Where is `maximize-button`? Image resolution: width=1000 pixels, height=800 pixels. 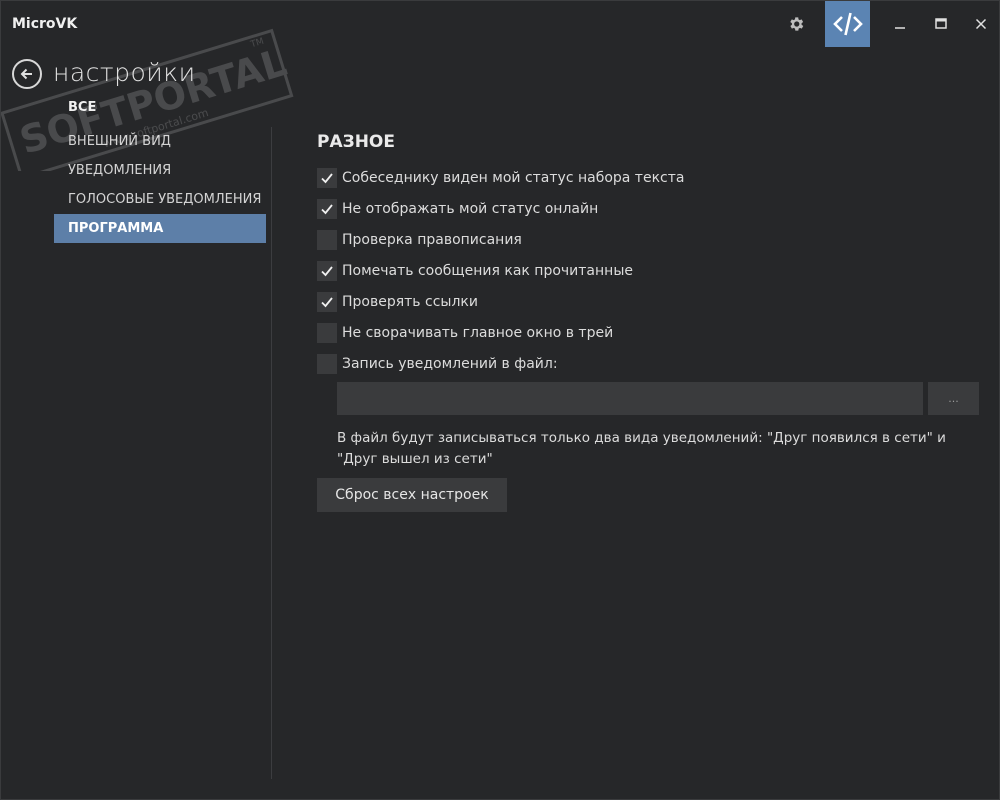 maximize-button is located at coordinates (941, 24).